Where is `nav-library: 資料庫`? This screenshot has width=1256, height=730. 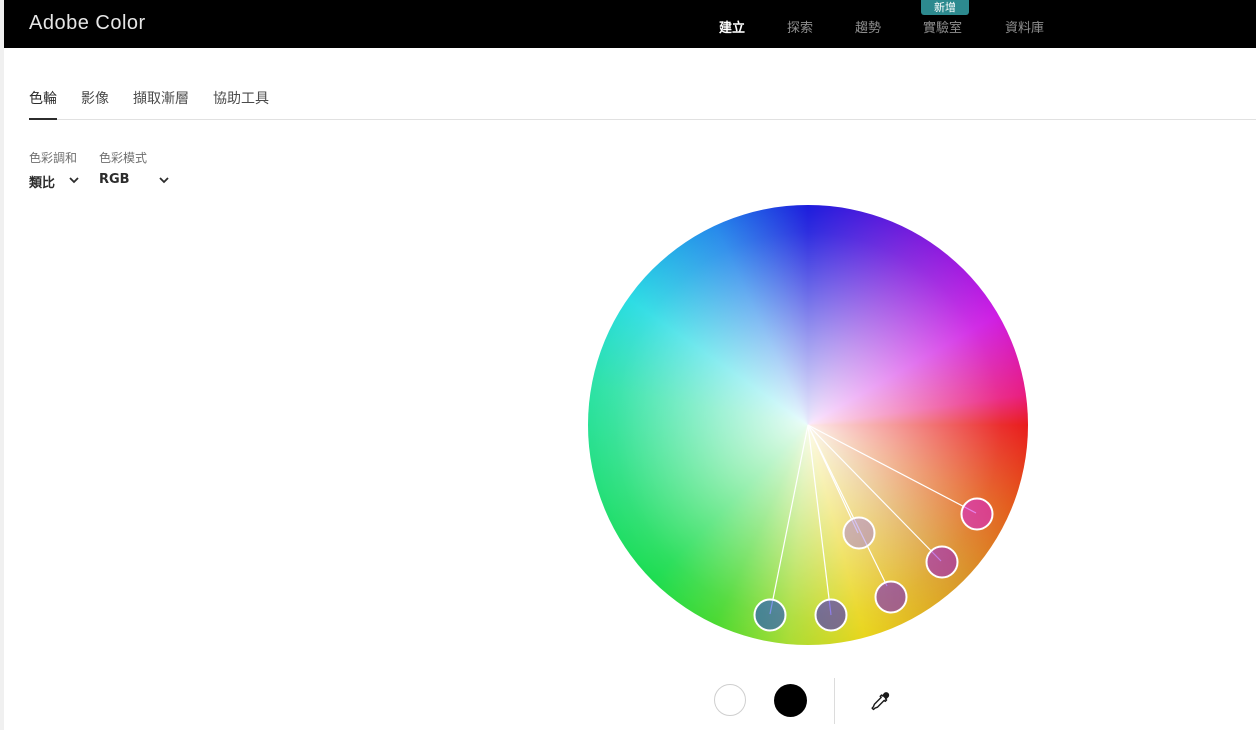 nav-library: 資料庫 is located at coordinates (1024, 26).